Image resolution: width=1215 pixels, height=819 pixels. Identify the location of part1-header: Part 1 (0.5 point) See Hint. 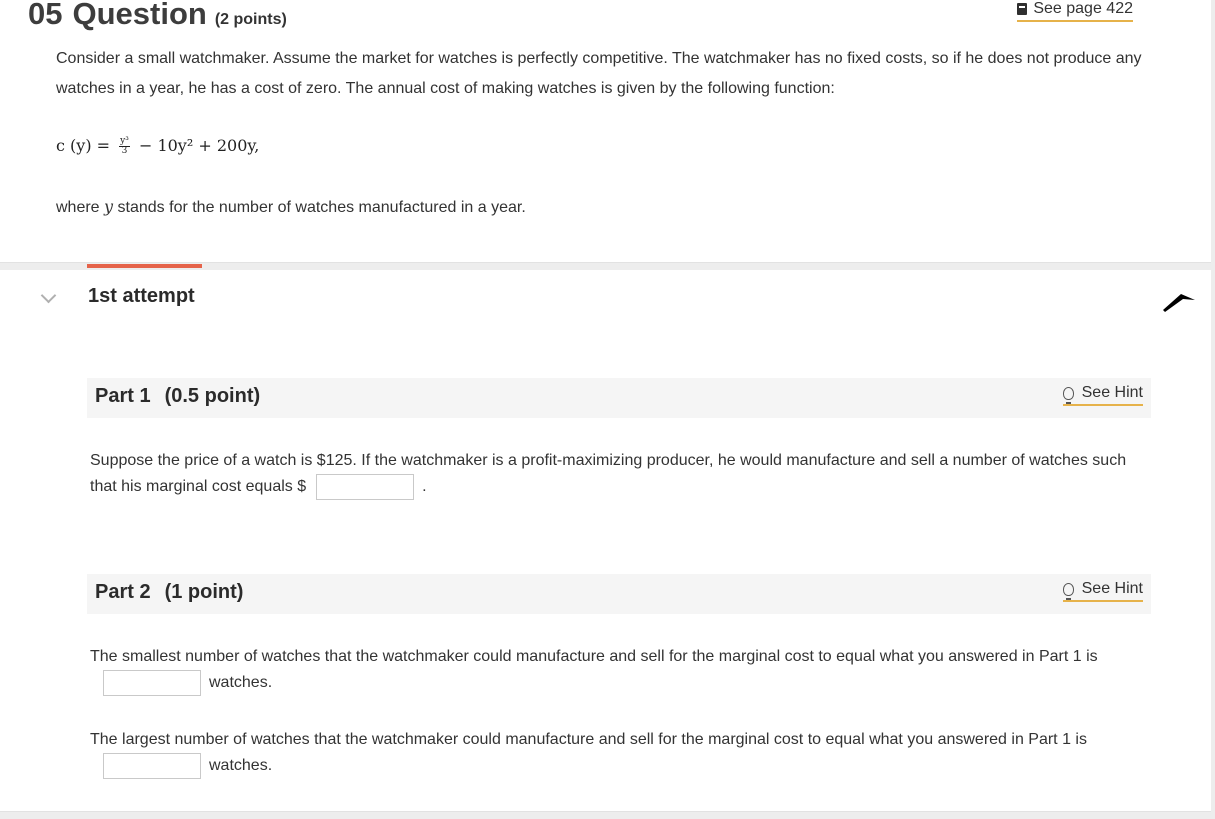
(619, 398).